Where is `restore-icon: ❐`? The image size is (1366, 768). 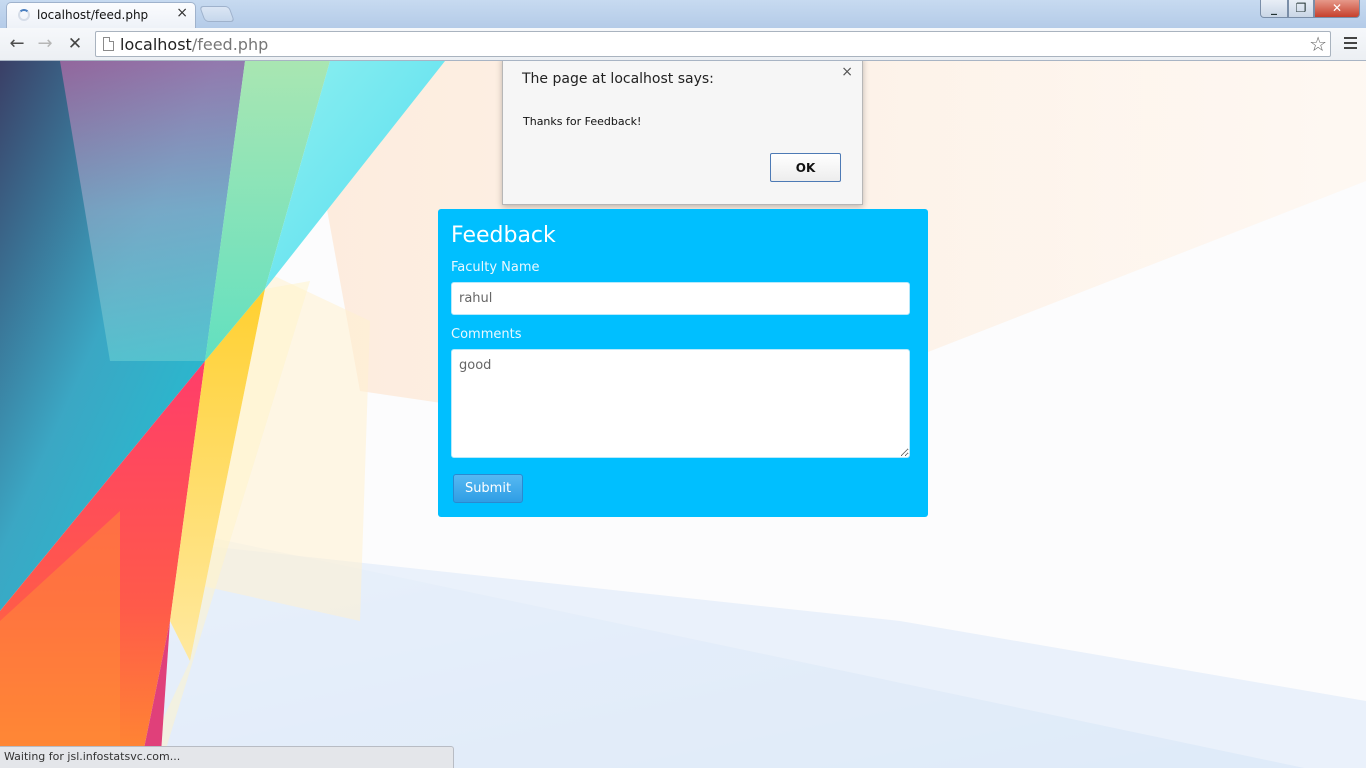 restore-icon: ❐ is located at coordinates (1301, 8).